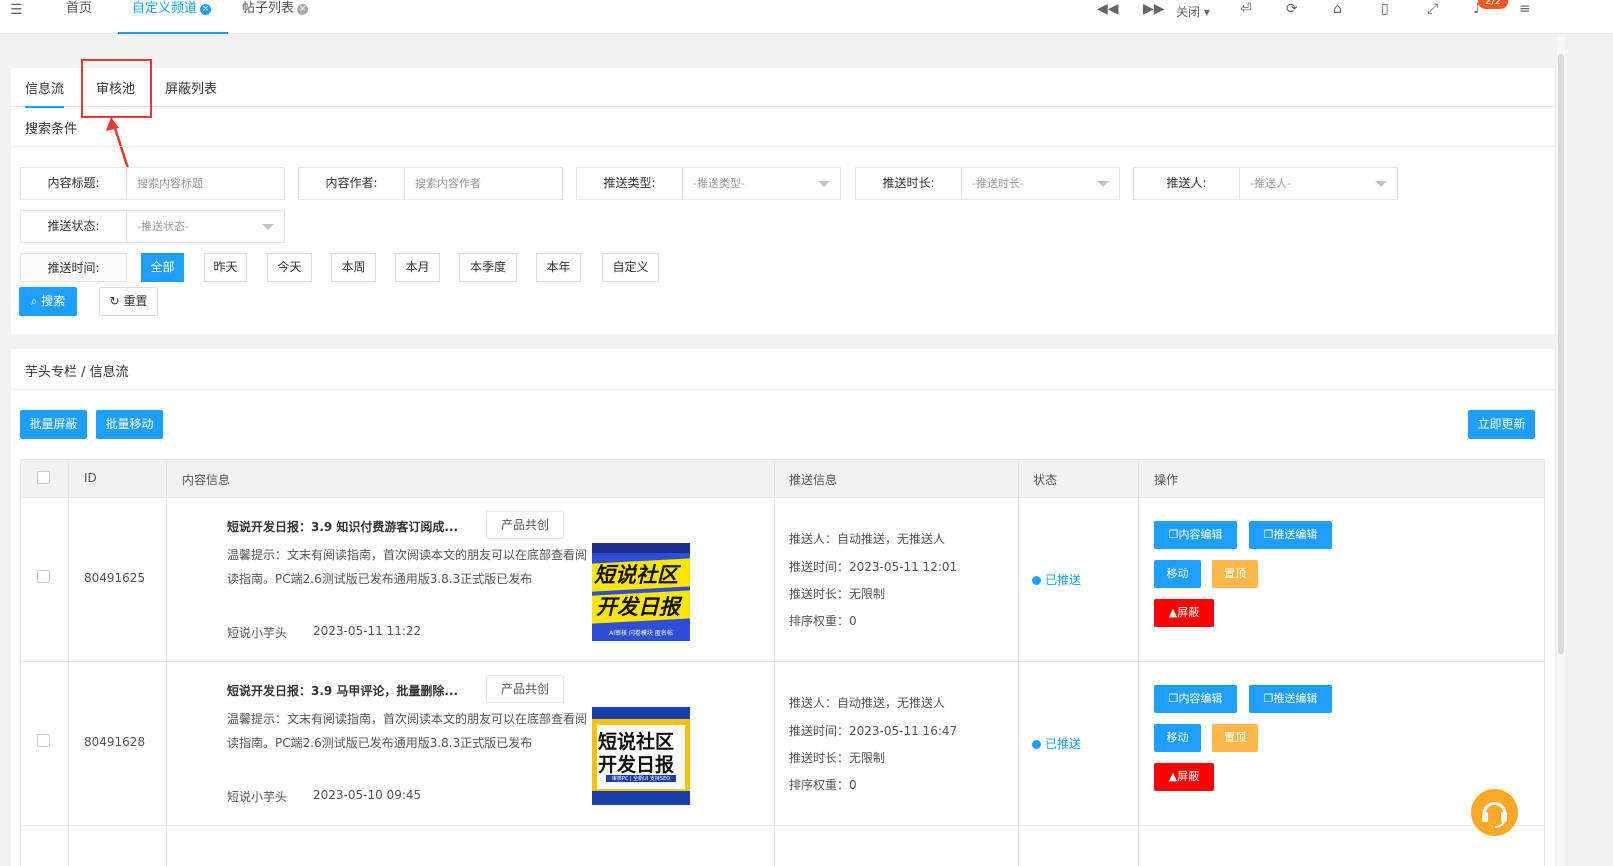 The height and width of the screenshot is (866, 1613). Describe the element at coordinates (1501, 424) in the screenshot. I see `update-now-button: 立即更新` at that location.